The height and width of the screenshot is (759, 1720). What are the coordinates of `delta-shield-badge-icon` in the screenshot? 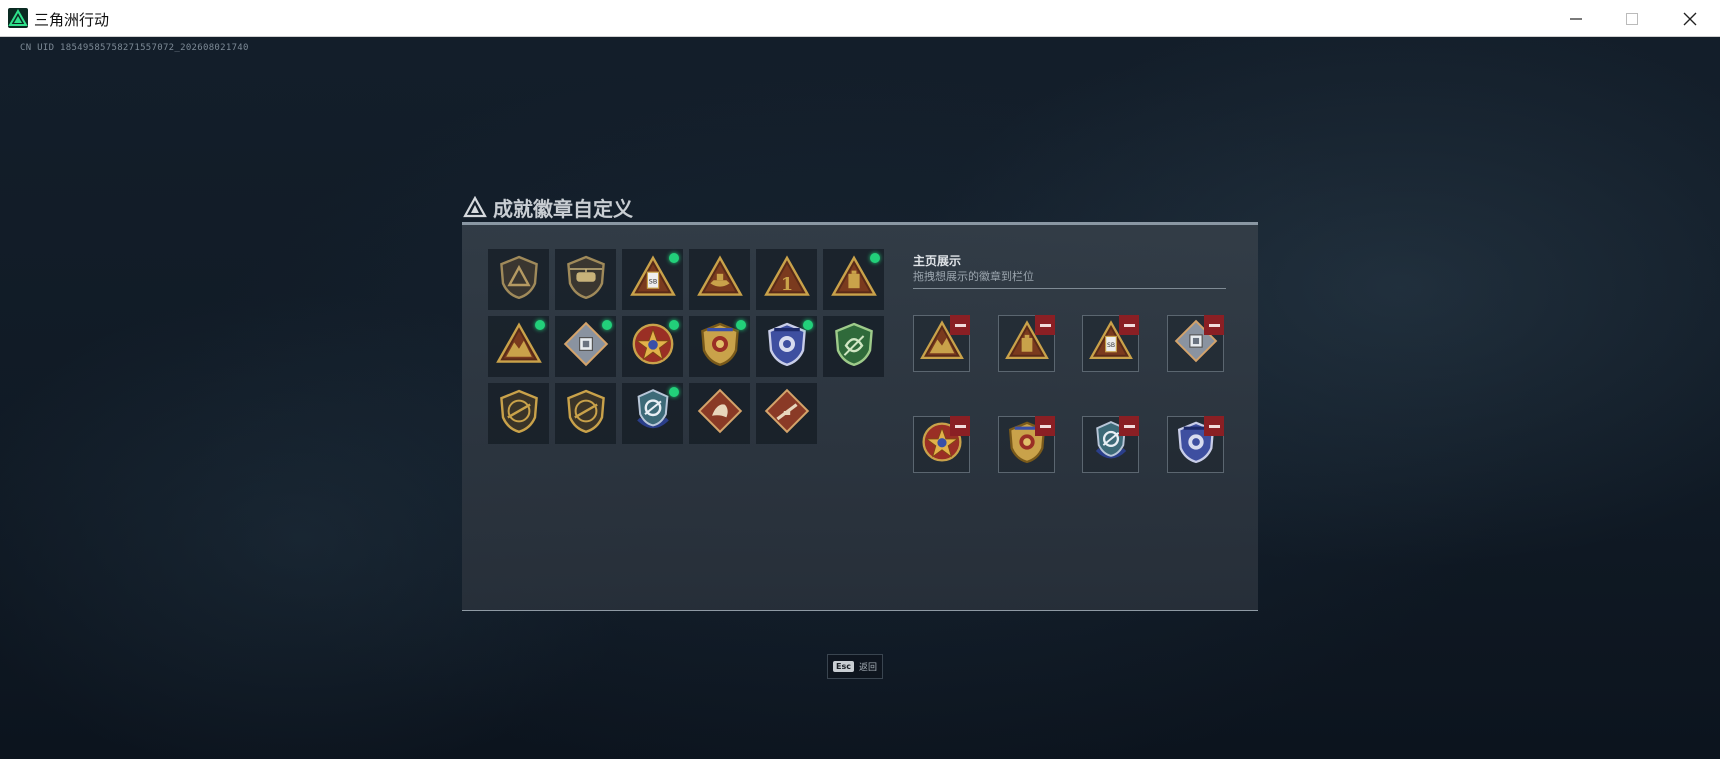 It's located at (519, 279).